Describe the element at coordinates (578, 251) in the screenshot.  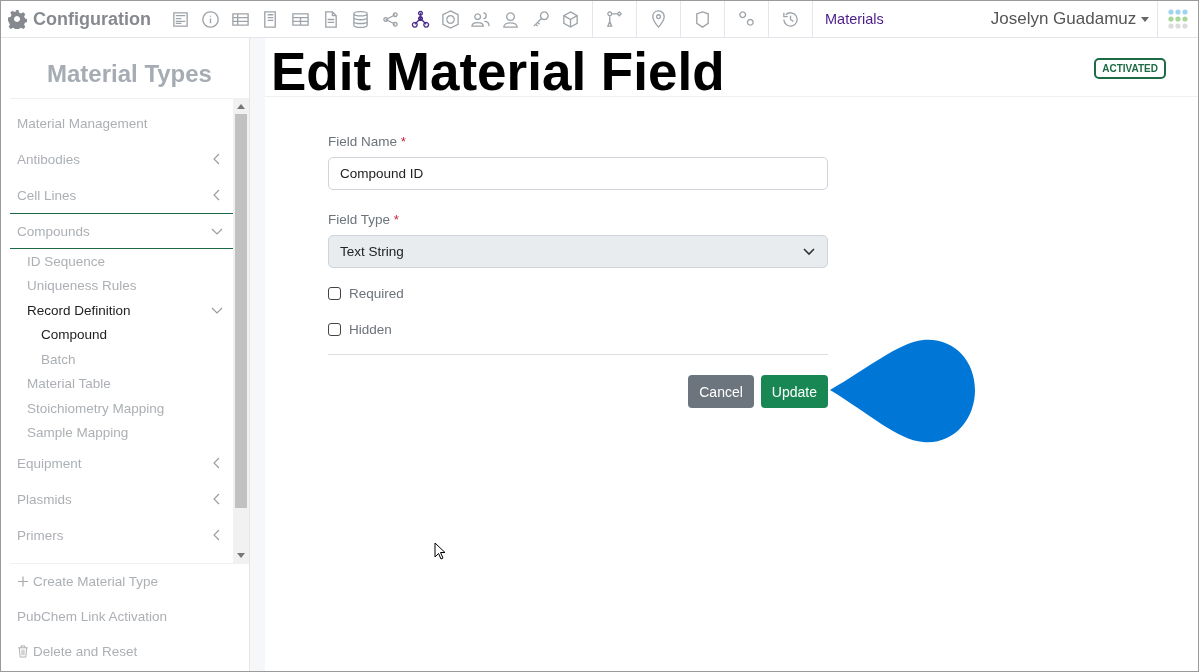
I see `field-type-select: Text String` at that location.